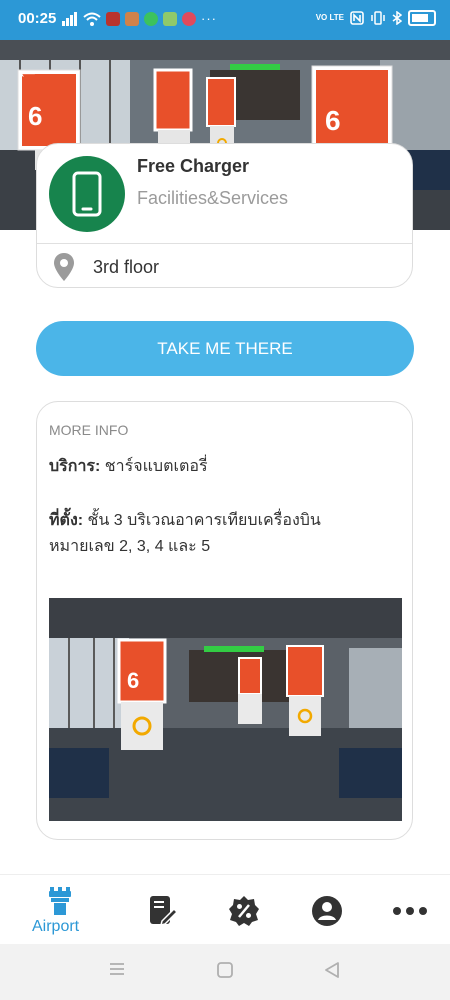  Describe the element at coordinates (117, 969) in the screenshot. I see `recents-icon` at that location.